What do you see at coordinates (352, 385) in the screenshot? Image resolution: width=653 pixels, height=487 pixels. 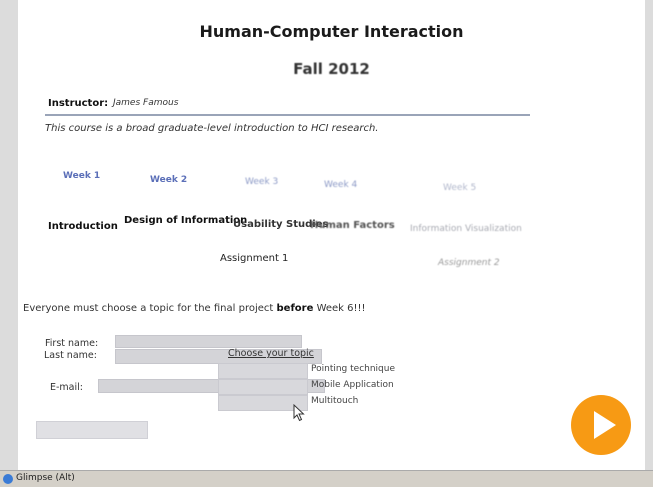 I see `topic-option-mobile-application: Mobile Application` at bounding box center [352, 385].